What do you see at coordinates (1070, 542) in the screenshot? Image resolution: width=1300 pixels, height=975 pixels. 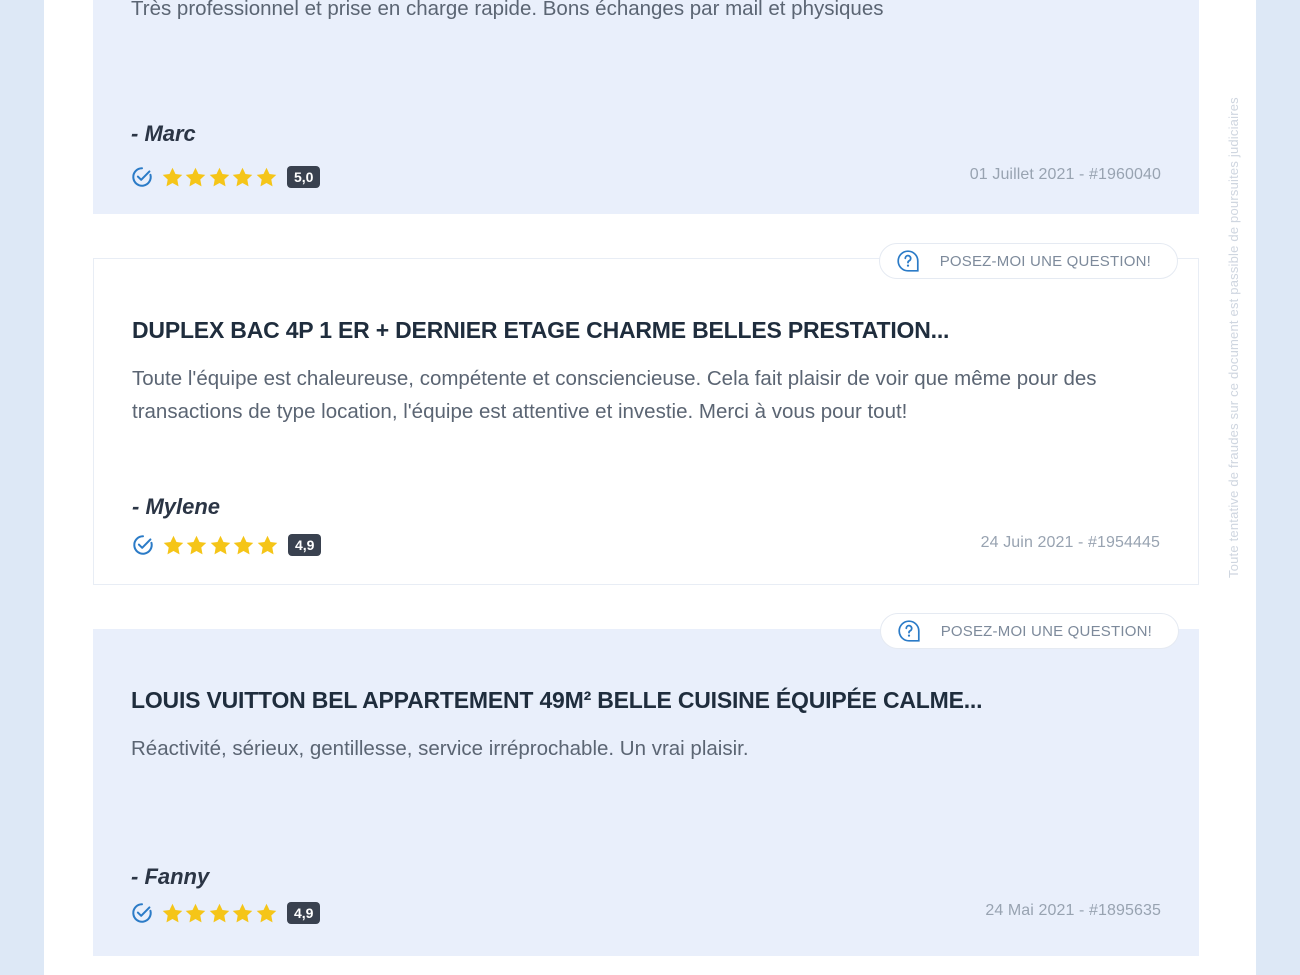 I see `review-date-id: 24 Juin 2021 - #1954445` at bounding box center [1070, 542].